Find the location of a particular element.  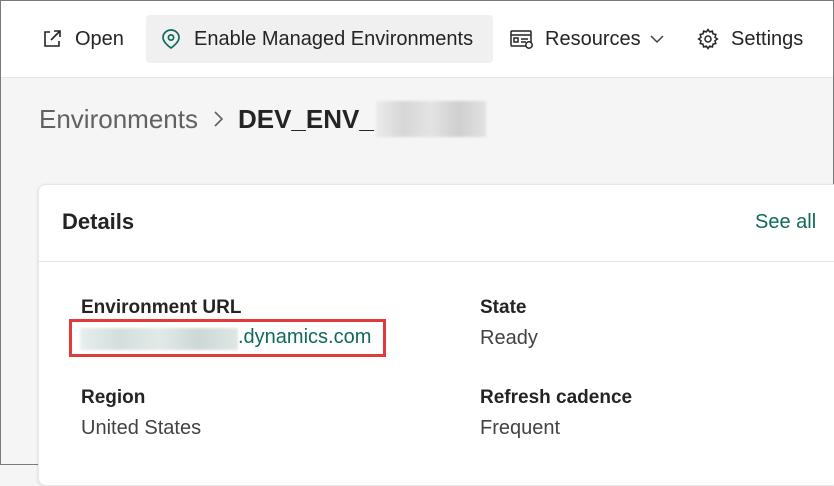

breadcrumb-current: DEV_ENV_ is located at coordinates (305, 118).